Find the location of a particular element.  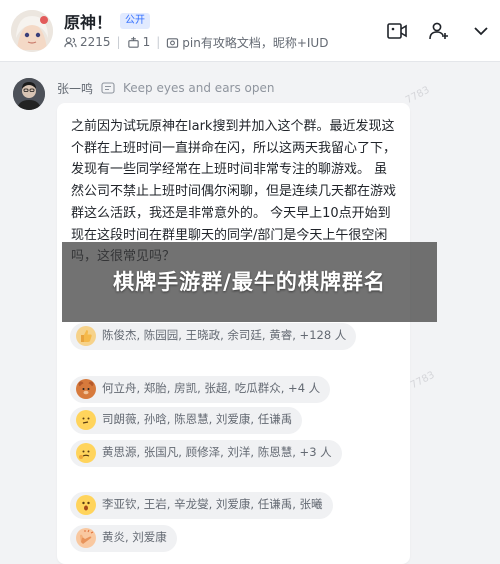

reaction-names: 李亚钦, 王岩, 辛龙燮, 刘爱康, 任谦禹, 张曦 is located at coordinates (212, 504).